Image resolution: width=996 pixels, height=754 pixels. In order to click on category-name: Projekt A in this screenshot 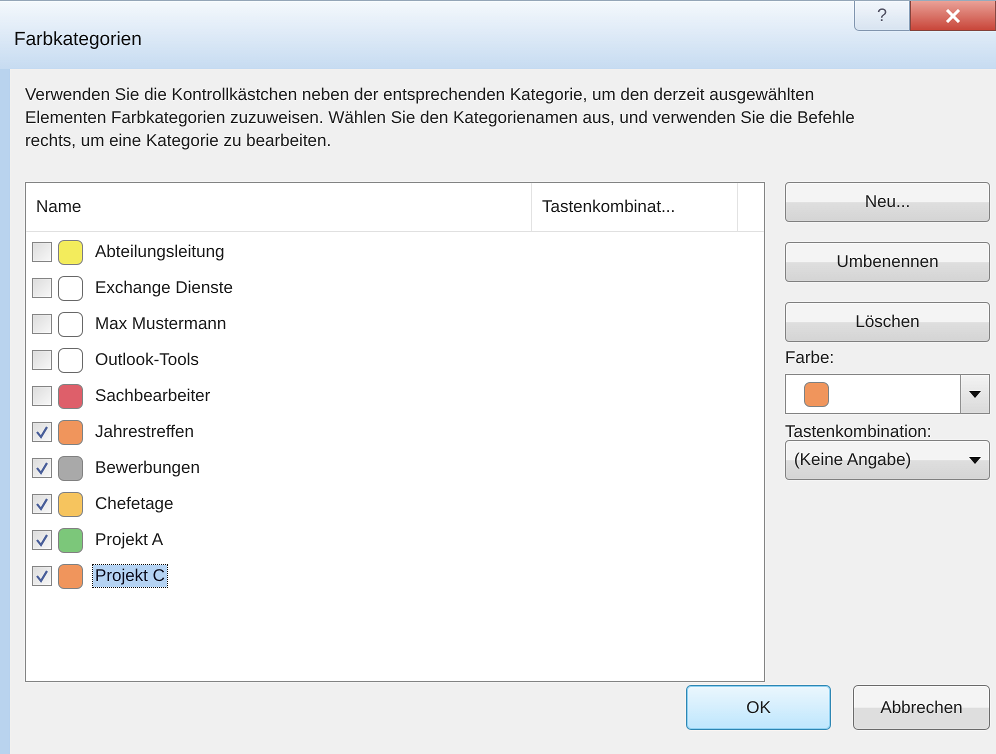, I will do `click(129, 540)`.